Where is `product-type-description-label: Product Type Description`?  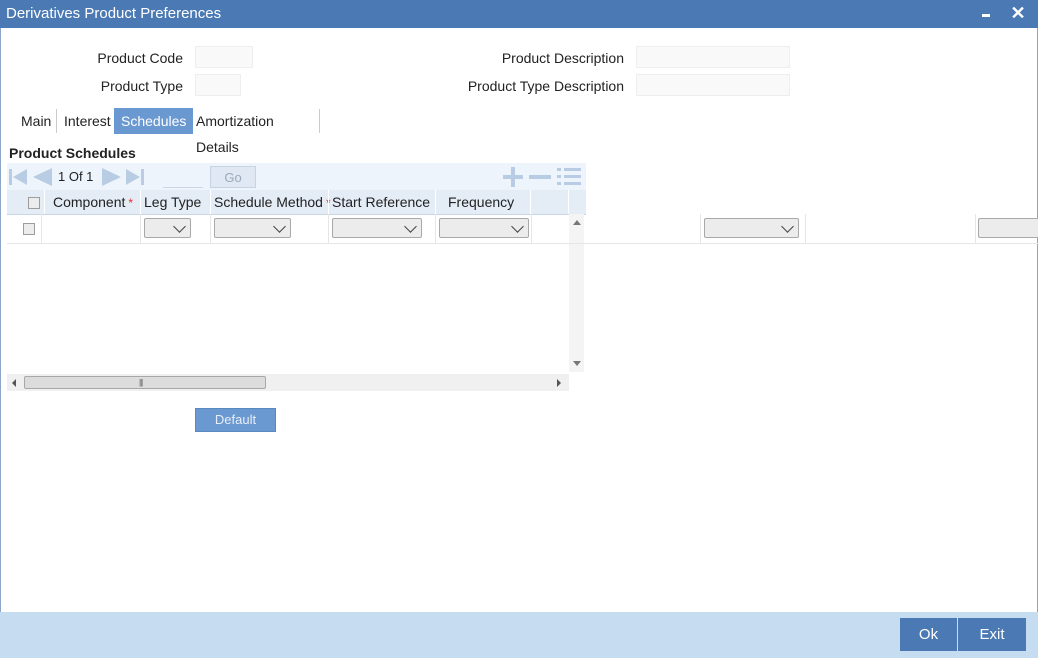 product-type-description-label: Product Type Description is located at coordinates (545, 86).